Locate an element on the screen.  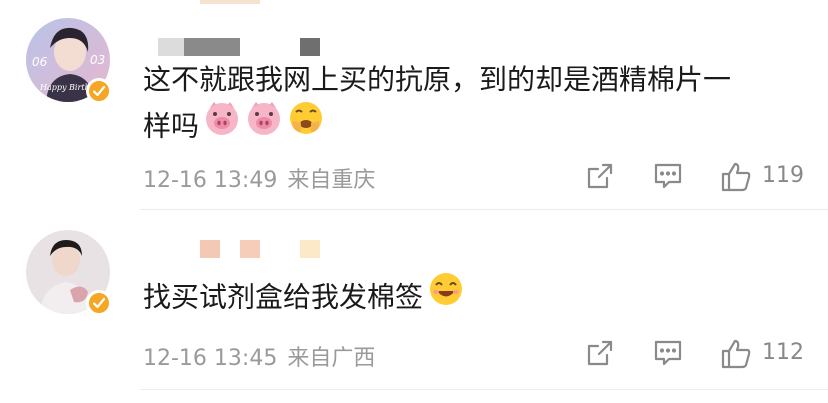
comment-meta: 12-16 13:49 来自重庆 is located at coordinates (259, 178).